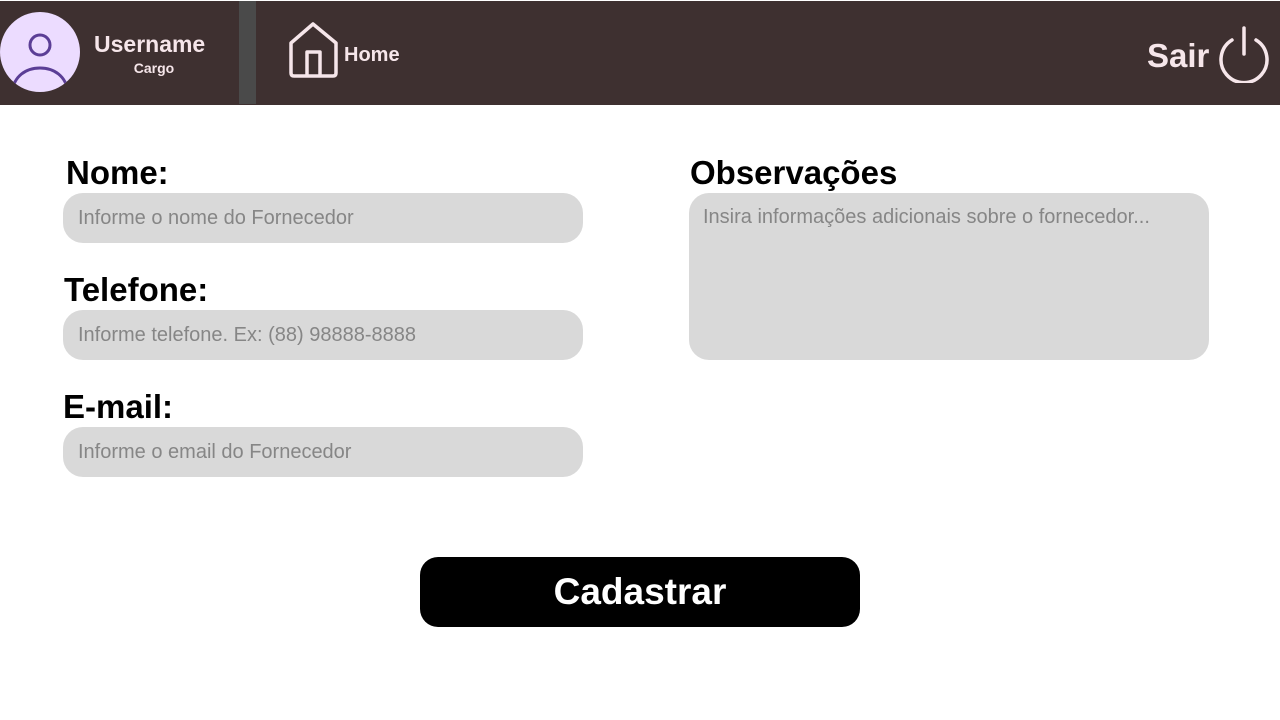 This screenshot has height=720, width=1280. I want to click on home-label: Home, so click(372, 55).